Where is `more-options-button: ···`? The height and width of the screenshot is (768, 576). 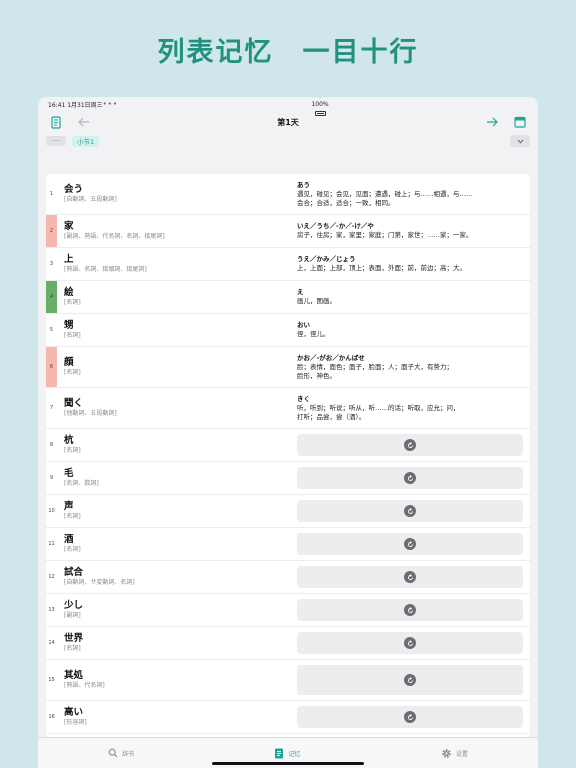
more-options-button: ··· is located at coordinates (56, 141).